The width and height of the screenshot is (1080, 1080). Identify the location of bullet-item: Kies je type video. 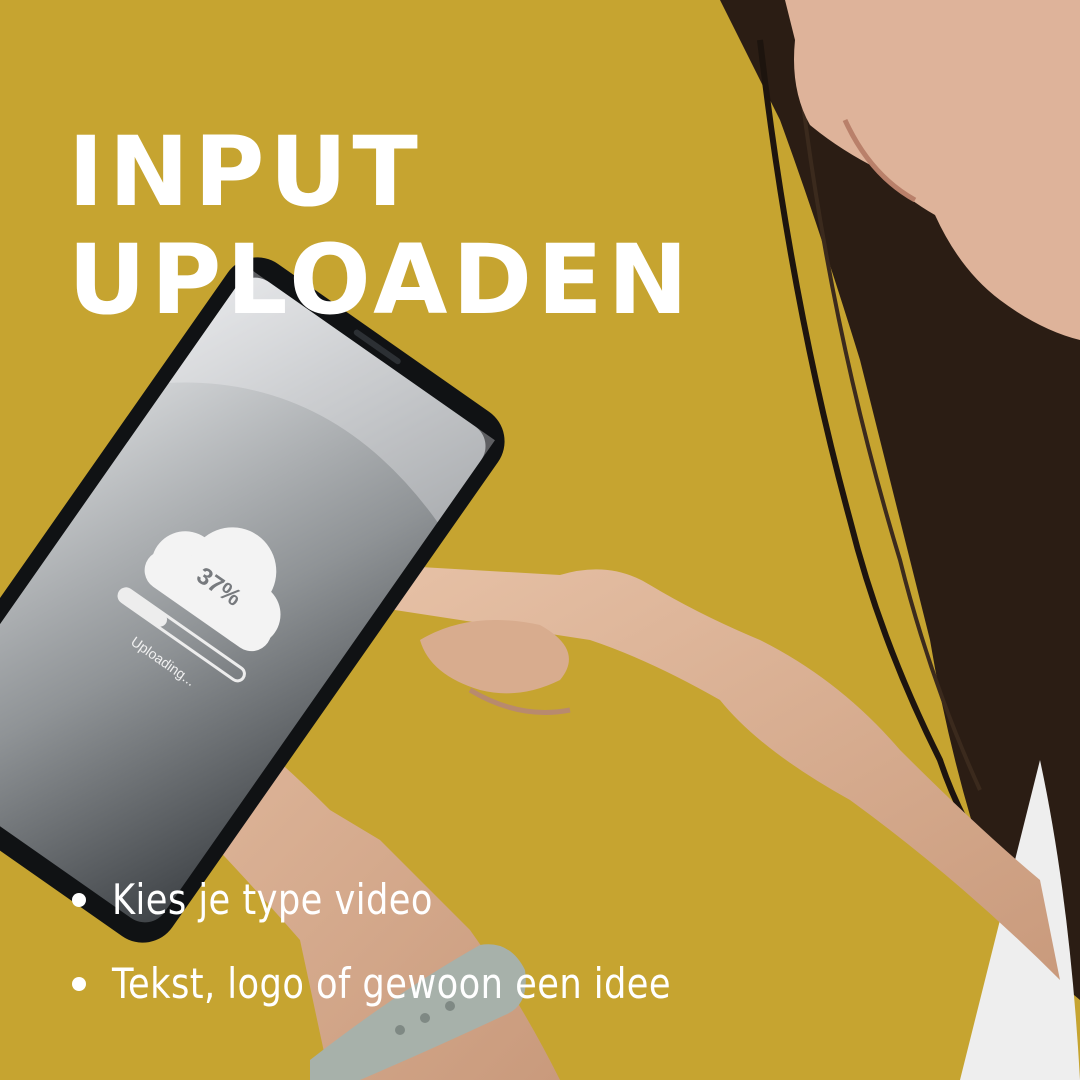
(425, 900).